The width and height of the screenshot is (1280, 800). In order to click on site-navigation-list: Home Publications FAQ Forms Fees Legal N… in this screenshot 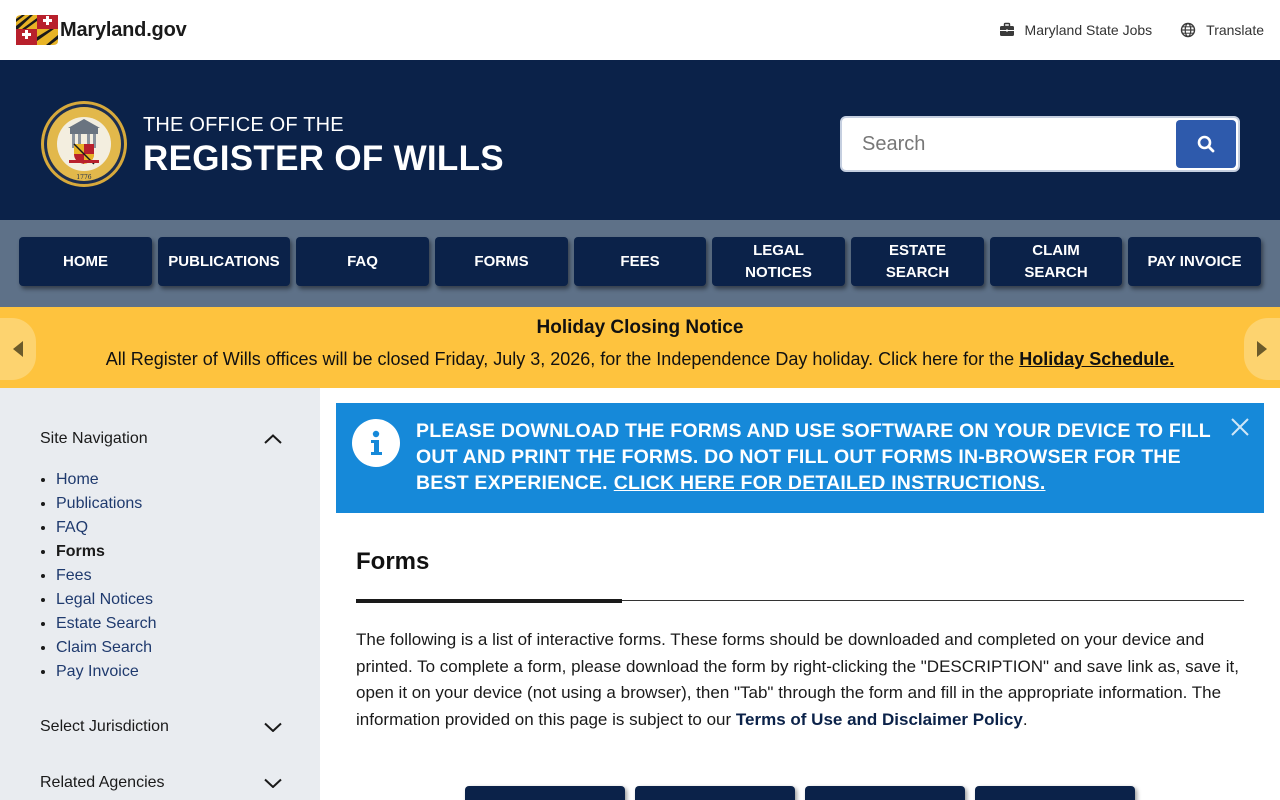, I will do `click(106, 576)`.